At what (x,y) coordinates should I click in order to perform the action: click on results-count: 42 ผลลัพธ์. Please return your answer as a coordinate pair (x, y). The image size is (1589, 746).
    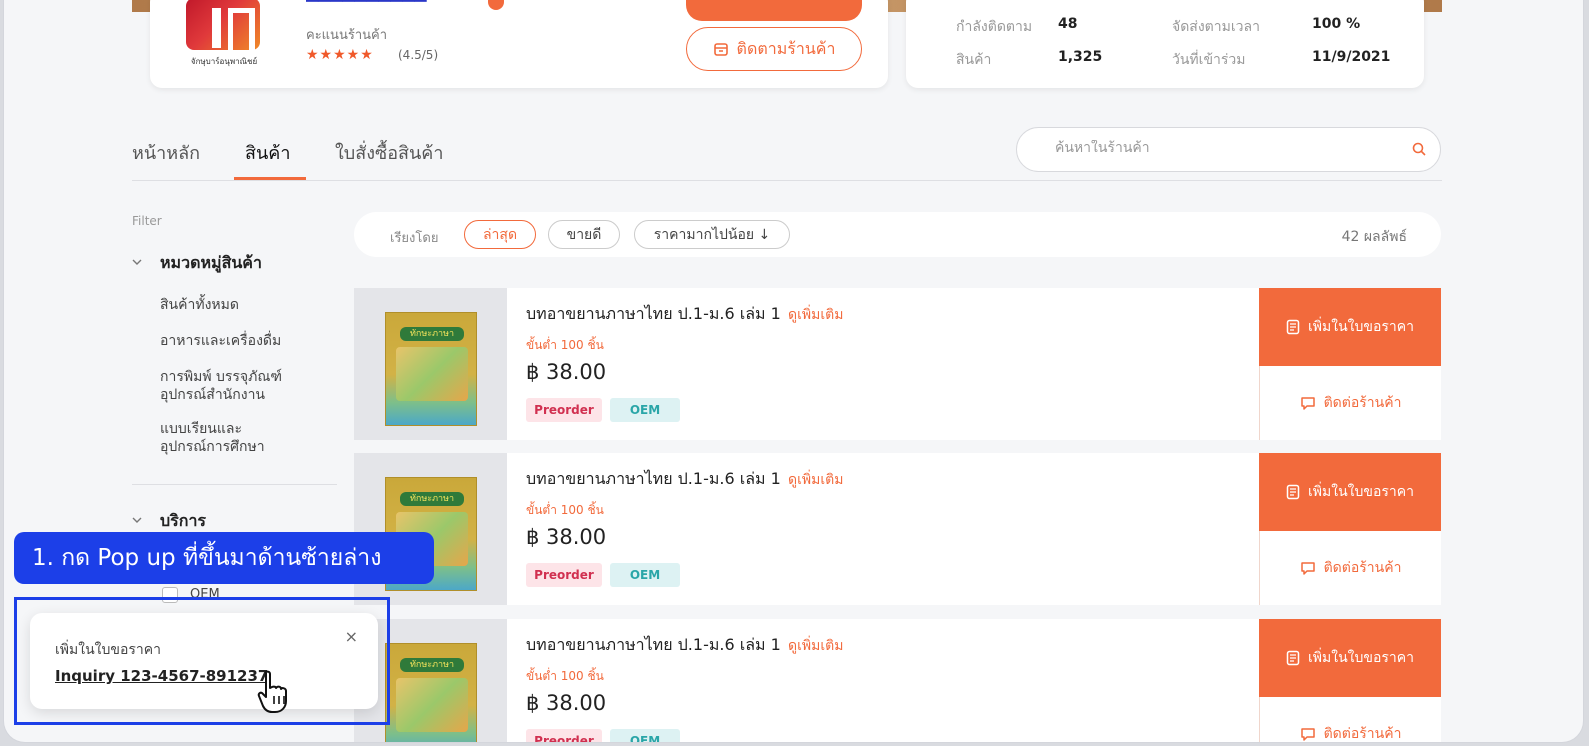
    Looking at the image, I should click on (1374, 237).